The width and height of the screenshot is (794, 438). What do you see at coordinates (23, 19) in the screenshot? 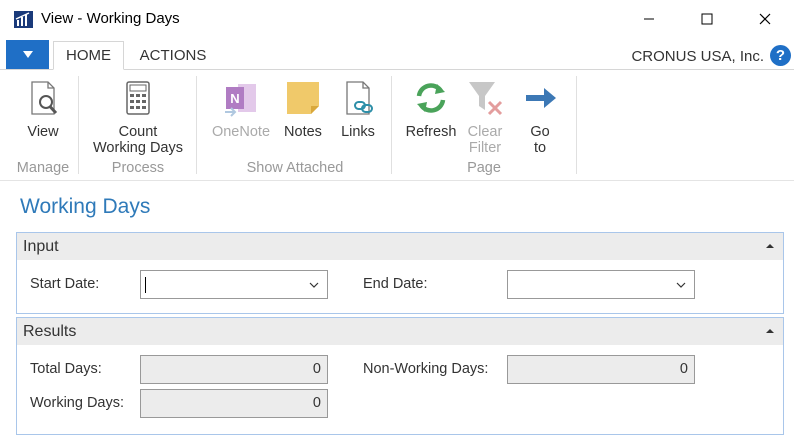
I see `app-logo-icon` at bounding box center [23, 19].